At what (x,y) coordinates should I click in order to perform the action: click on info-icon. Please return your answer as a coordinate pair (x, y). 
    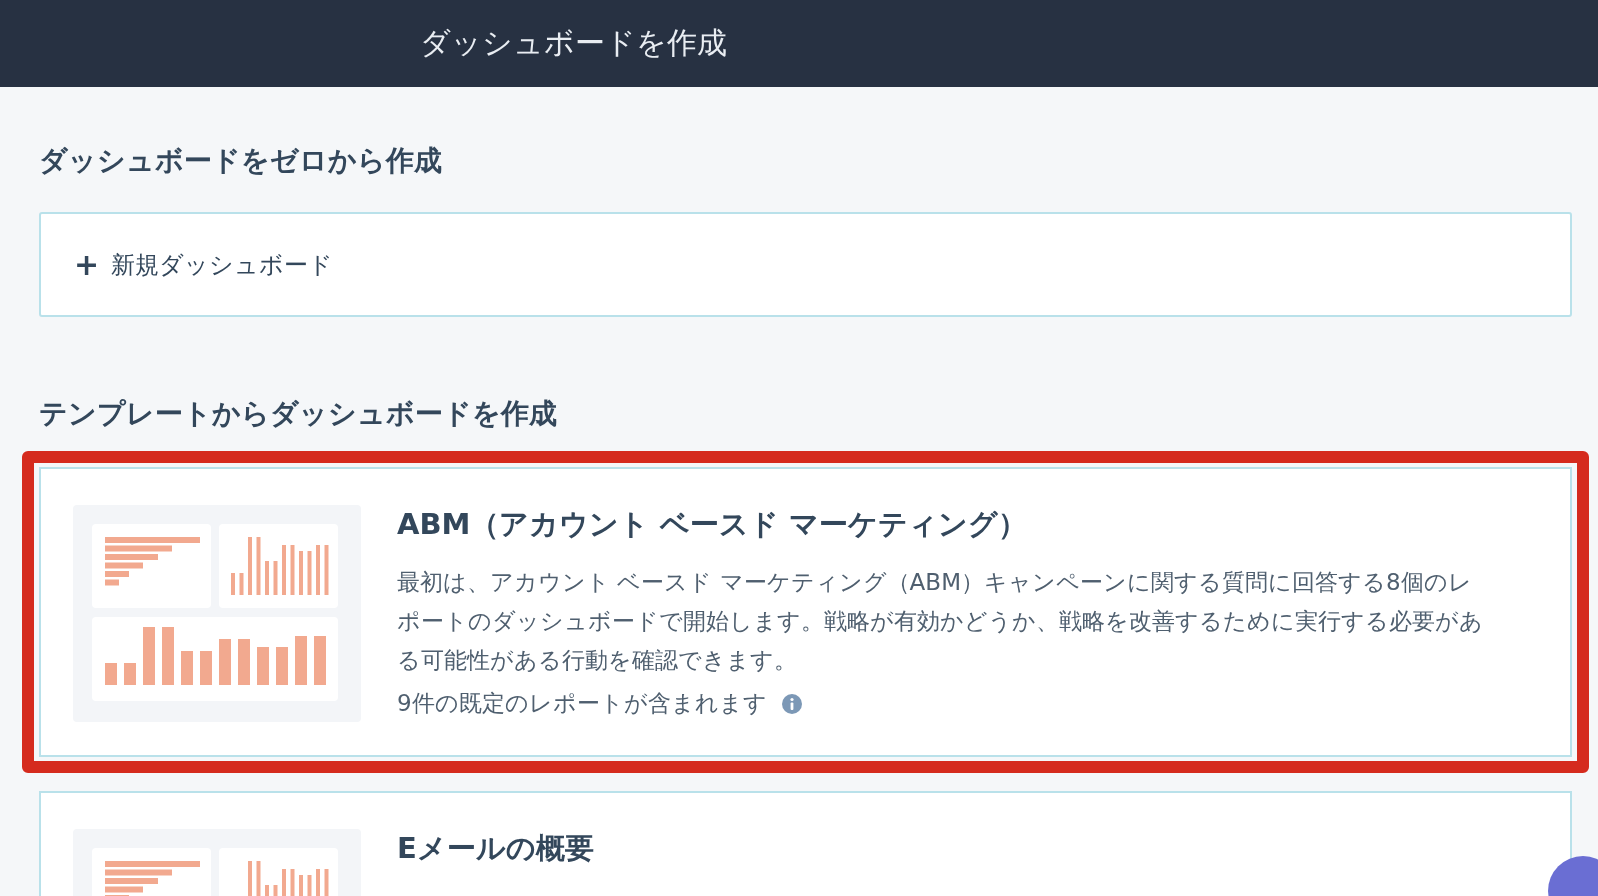
    Looking at the image, I should click on (791, 703).